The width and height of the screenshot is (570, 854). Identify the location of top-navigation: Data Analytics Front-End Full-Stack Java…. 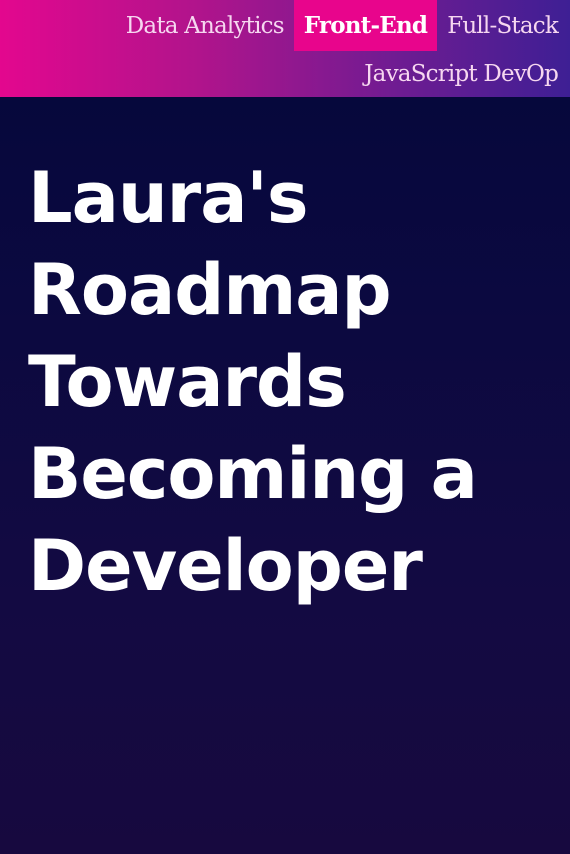
(285, 48).